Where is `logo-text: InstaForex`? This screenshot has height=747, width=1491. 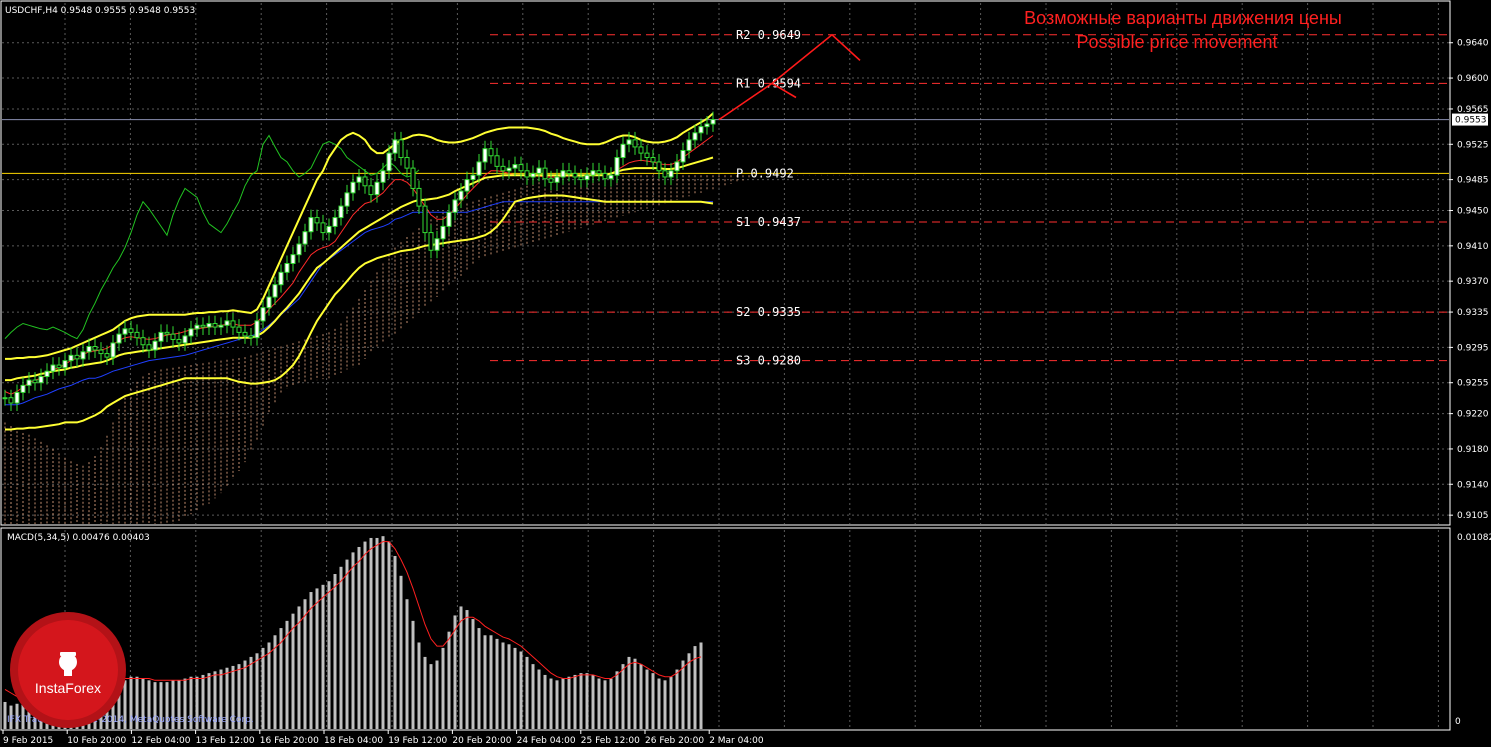 logo-text: InstaForex is located at coordinates (68, 688).